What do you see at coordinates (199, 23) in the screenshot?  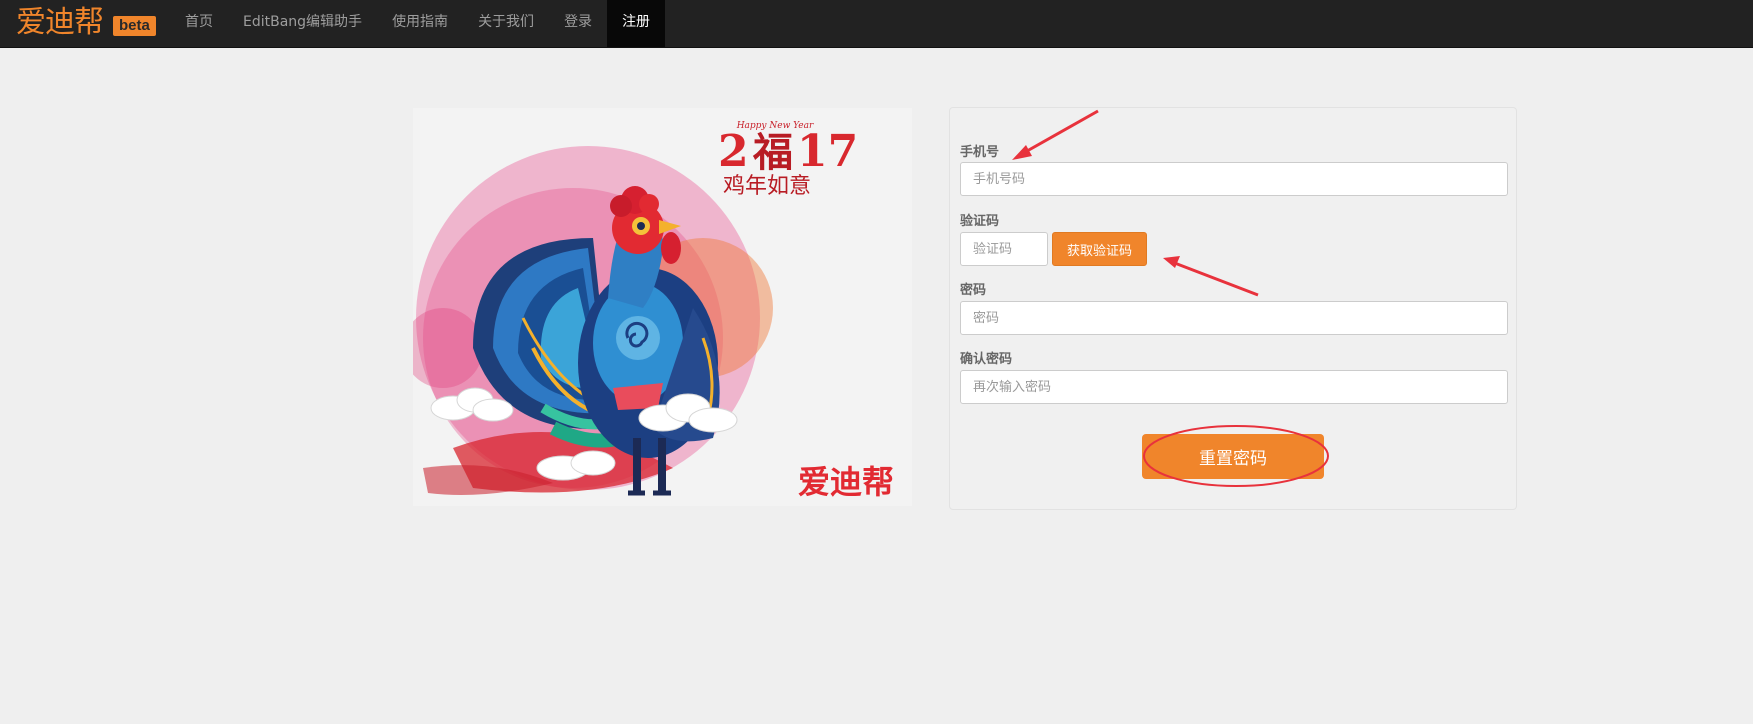 I see `nav-item-home: 首页` at bounding box center [199, 23].